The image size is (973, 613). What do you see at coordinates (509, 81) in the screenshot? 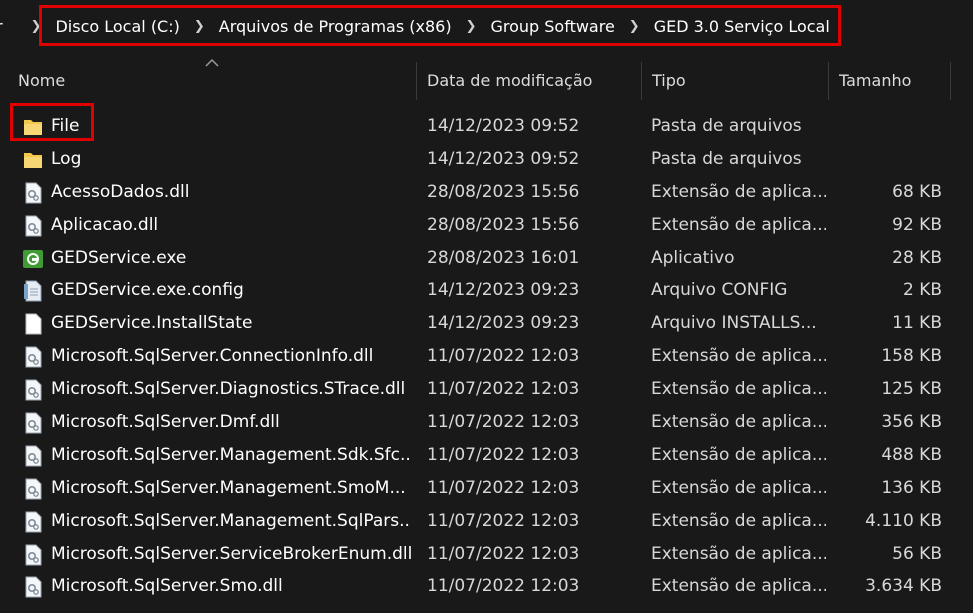
I see `column-header-date: Data de modificação` at bounding box center [509, 81].